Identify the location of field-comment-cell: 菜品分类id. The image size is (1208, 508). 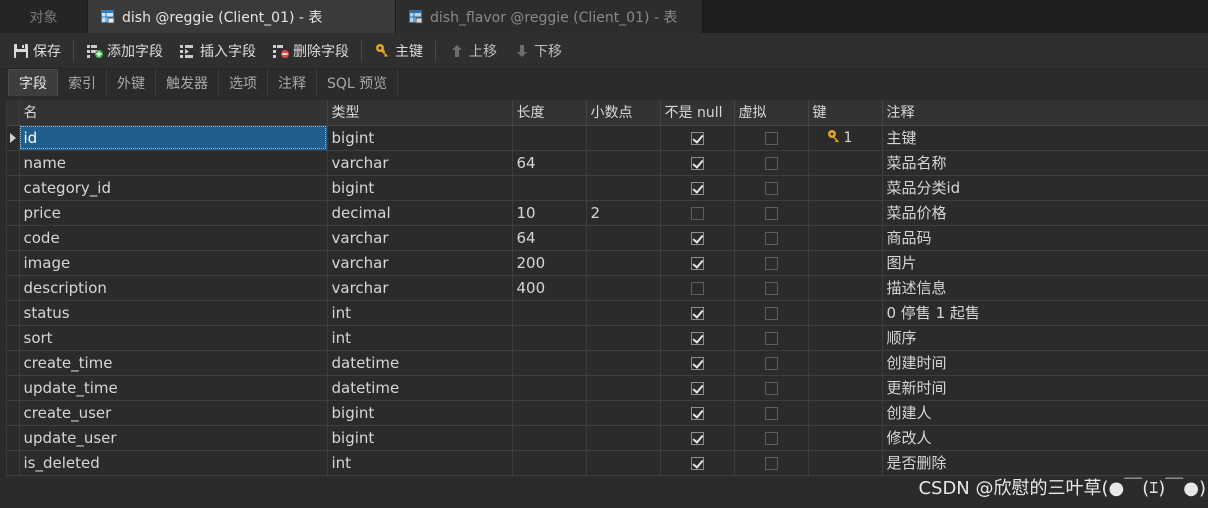
(1045, 188).